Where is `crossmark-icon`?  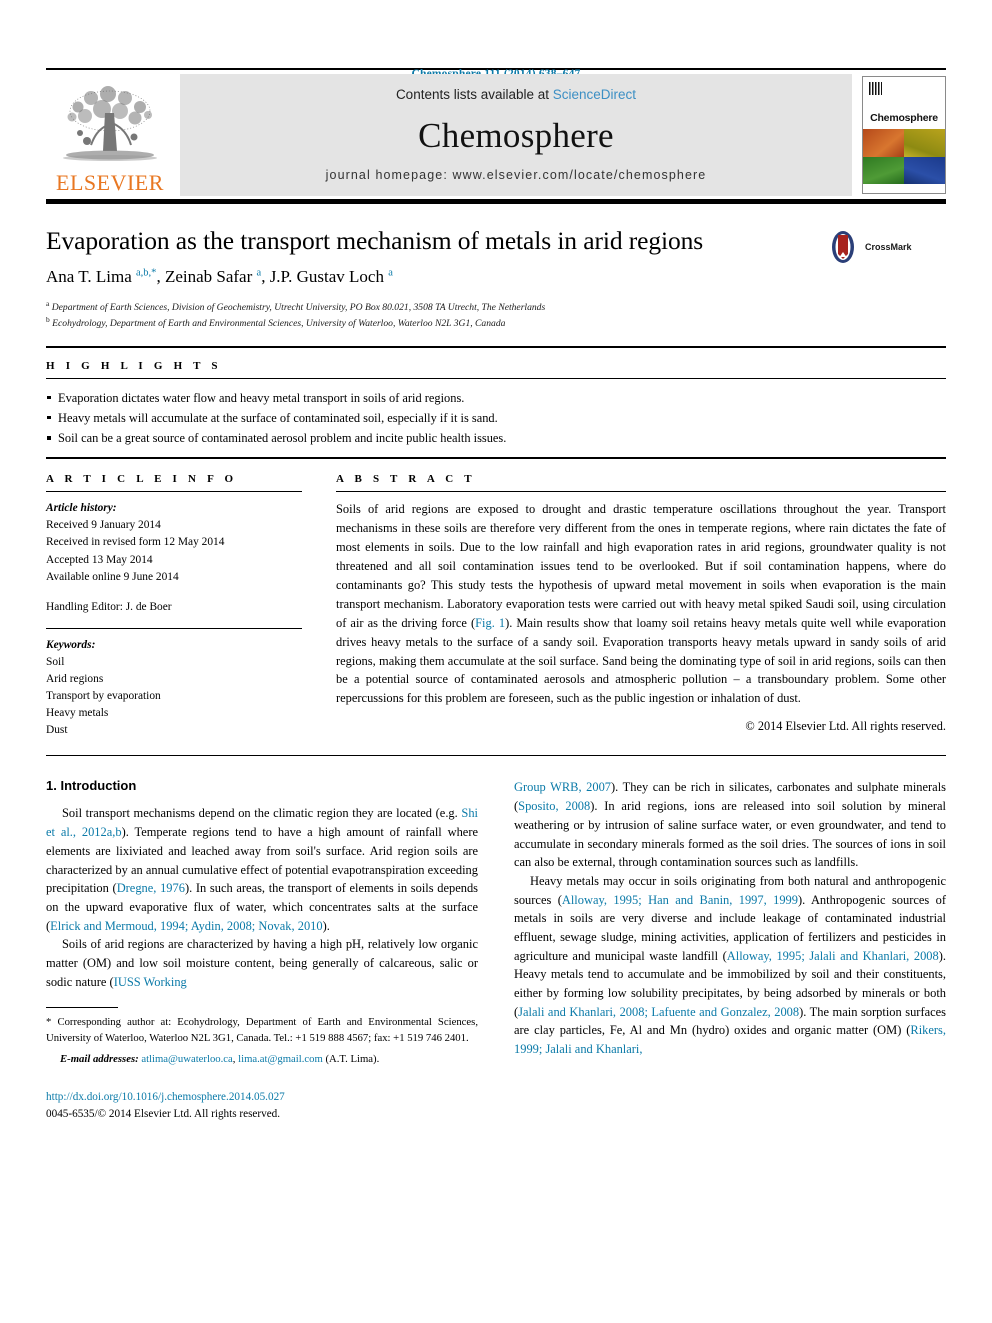
crossmark-icon is located at coordinates (843, 247).